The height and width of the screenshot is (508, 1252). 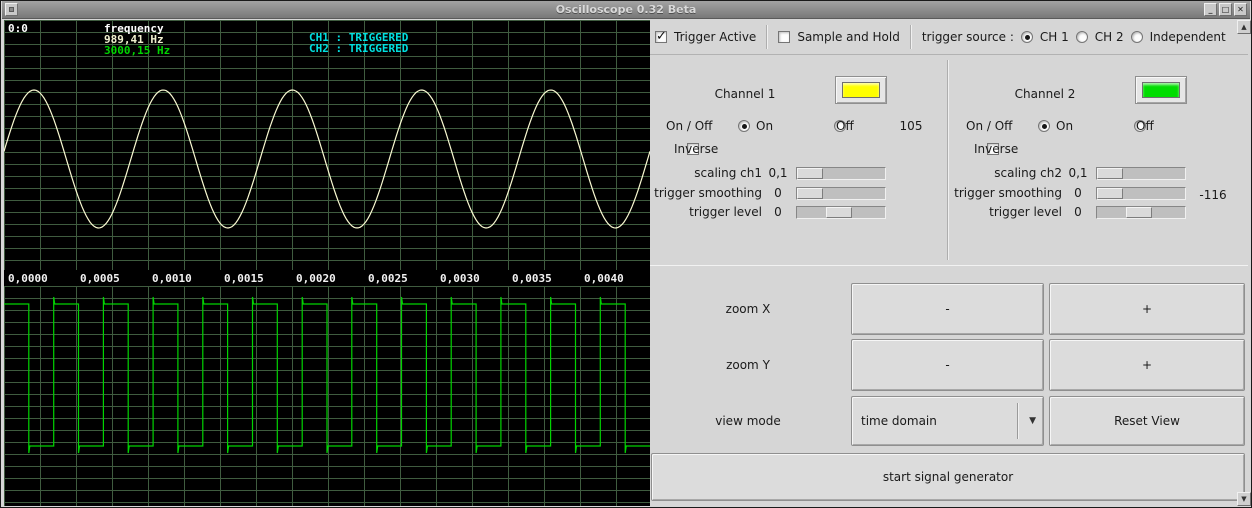 I want to click on time-axis-label: 0,0010, so click(x=172, y=278).